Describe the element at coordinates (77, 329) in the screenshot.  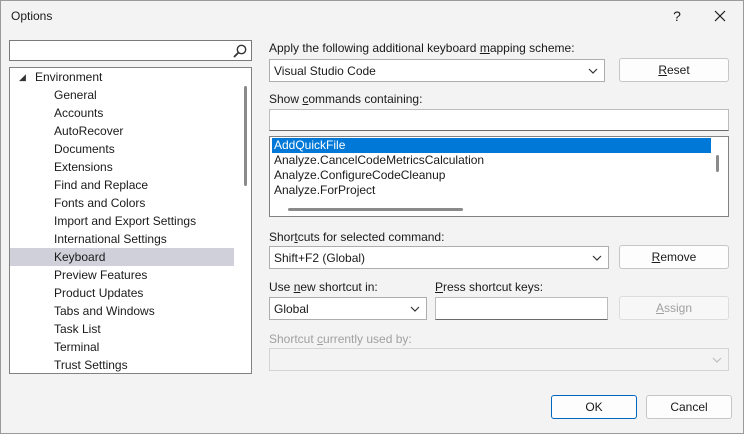
I see `tree-node-label: Task List` at that location.